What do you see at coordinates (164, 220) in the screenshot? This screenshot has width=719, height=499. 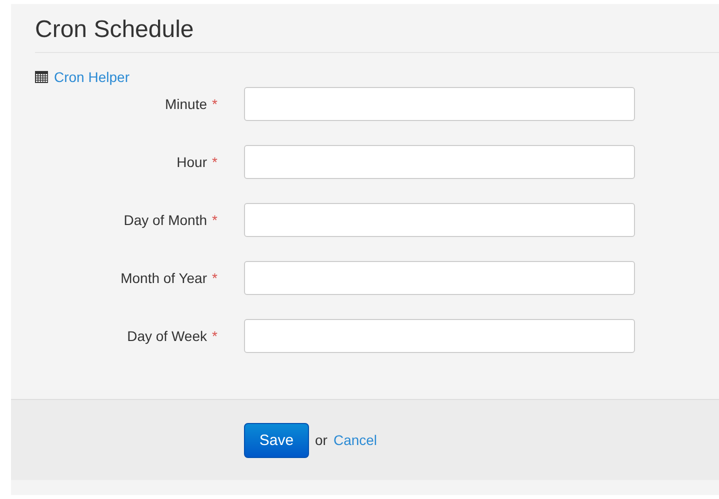 I see `field-label: Day of Month` at bounding box center [164, 220].